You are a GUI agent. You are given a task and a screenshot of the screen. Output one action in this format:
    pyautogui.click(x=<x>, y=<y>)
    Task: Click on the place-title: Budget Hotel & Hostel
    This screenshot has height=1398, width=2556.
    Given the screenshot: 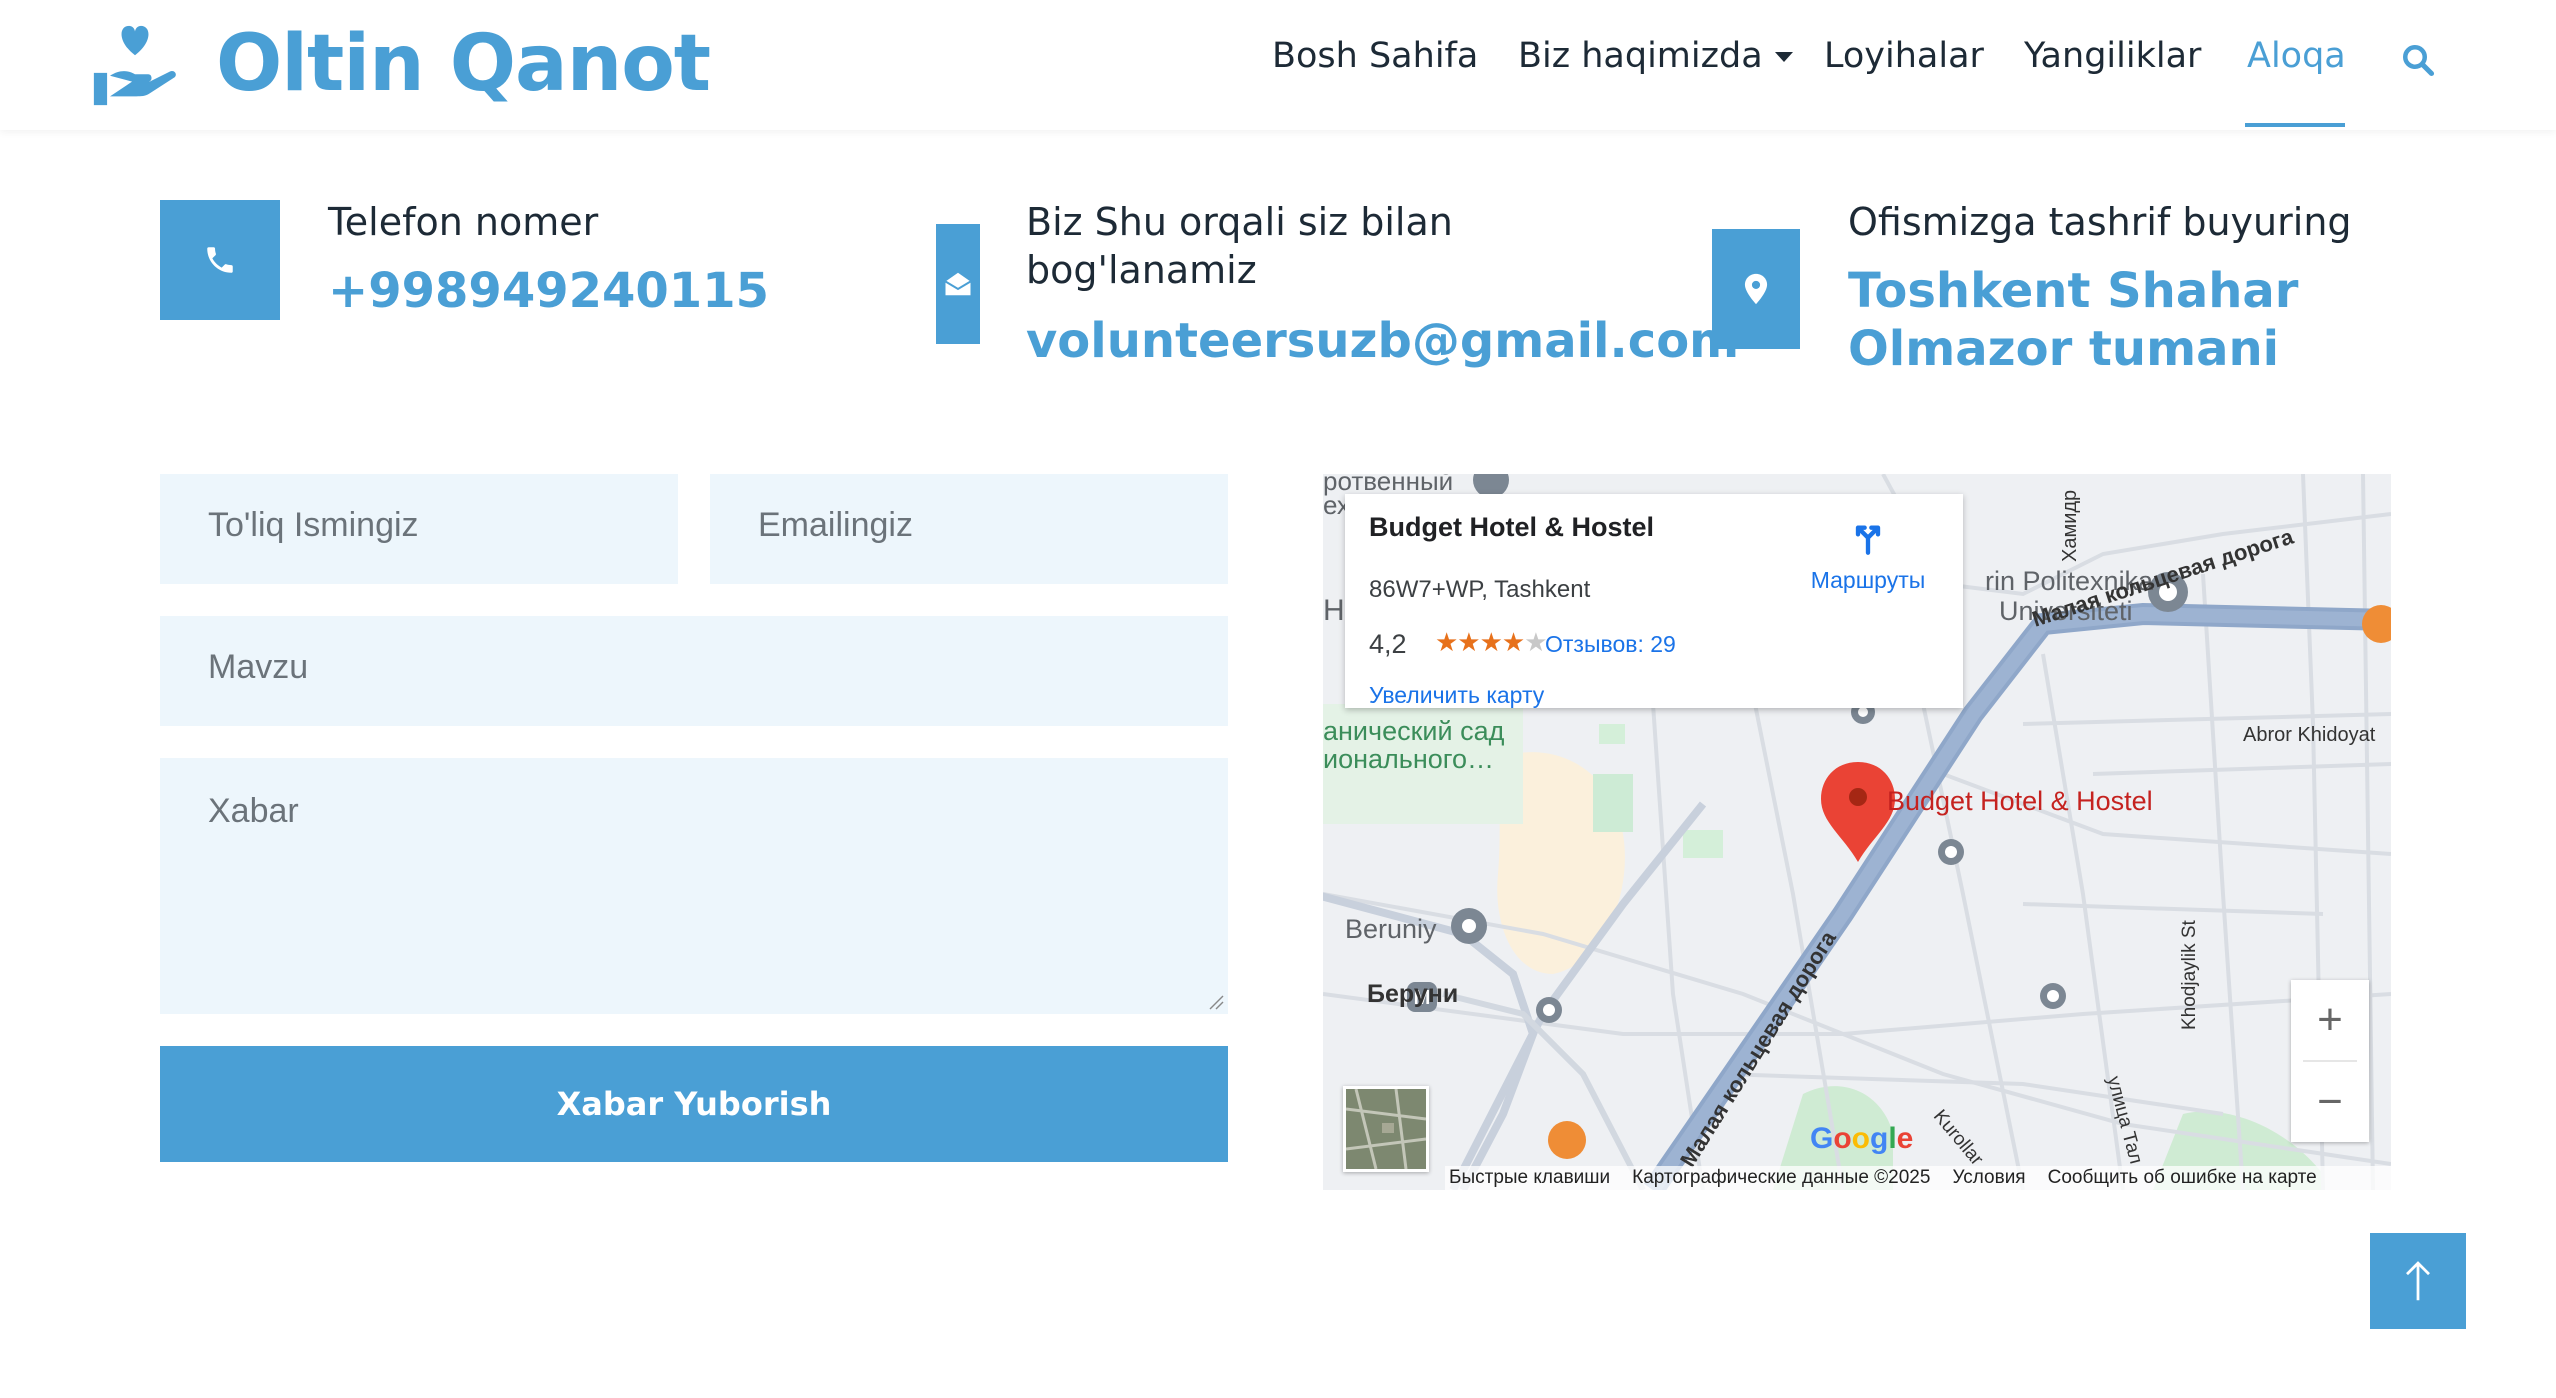 What is the action you would take?
    pyautogui.click(x=1512, y=527)
    